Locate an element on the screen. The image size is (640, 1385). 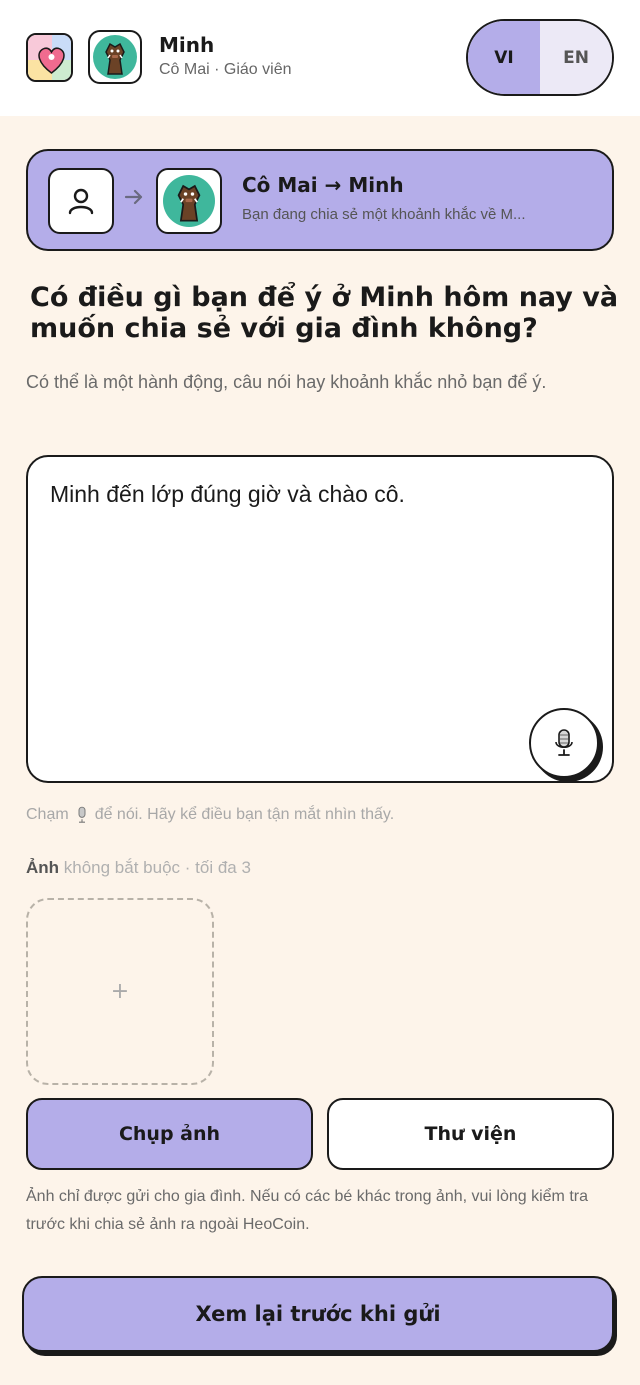
arrow-right-icon is located at coordinates (133, 197).